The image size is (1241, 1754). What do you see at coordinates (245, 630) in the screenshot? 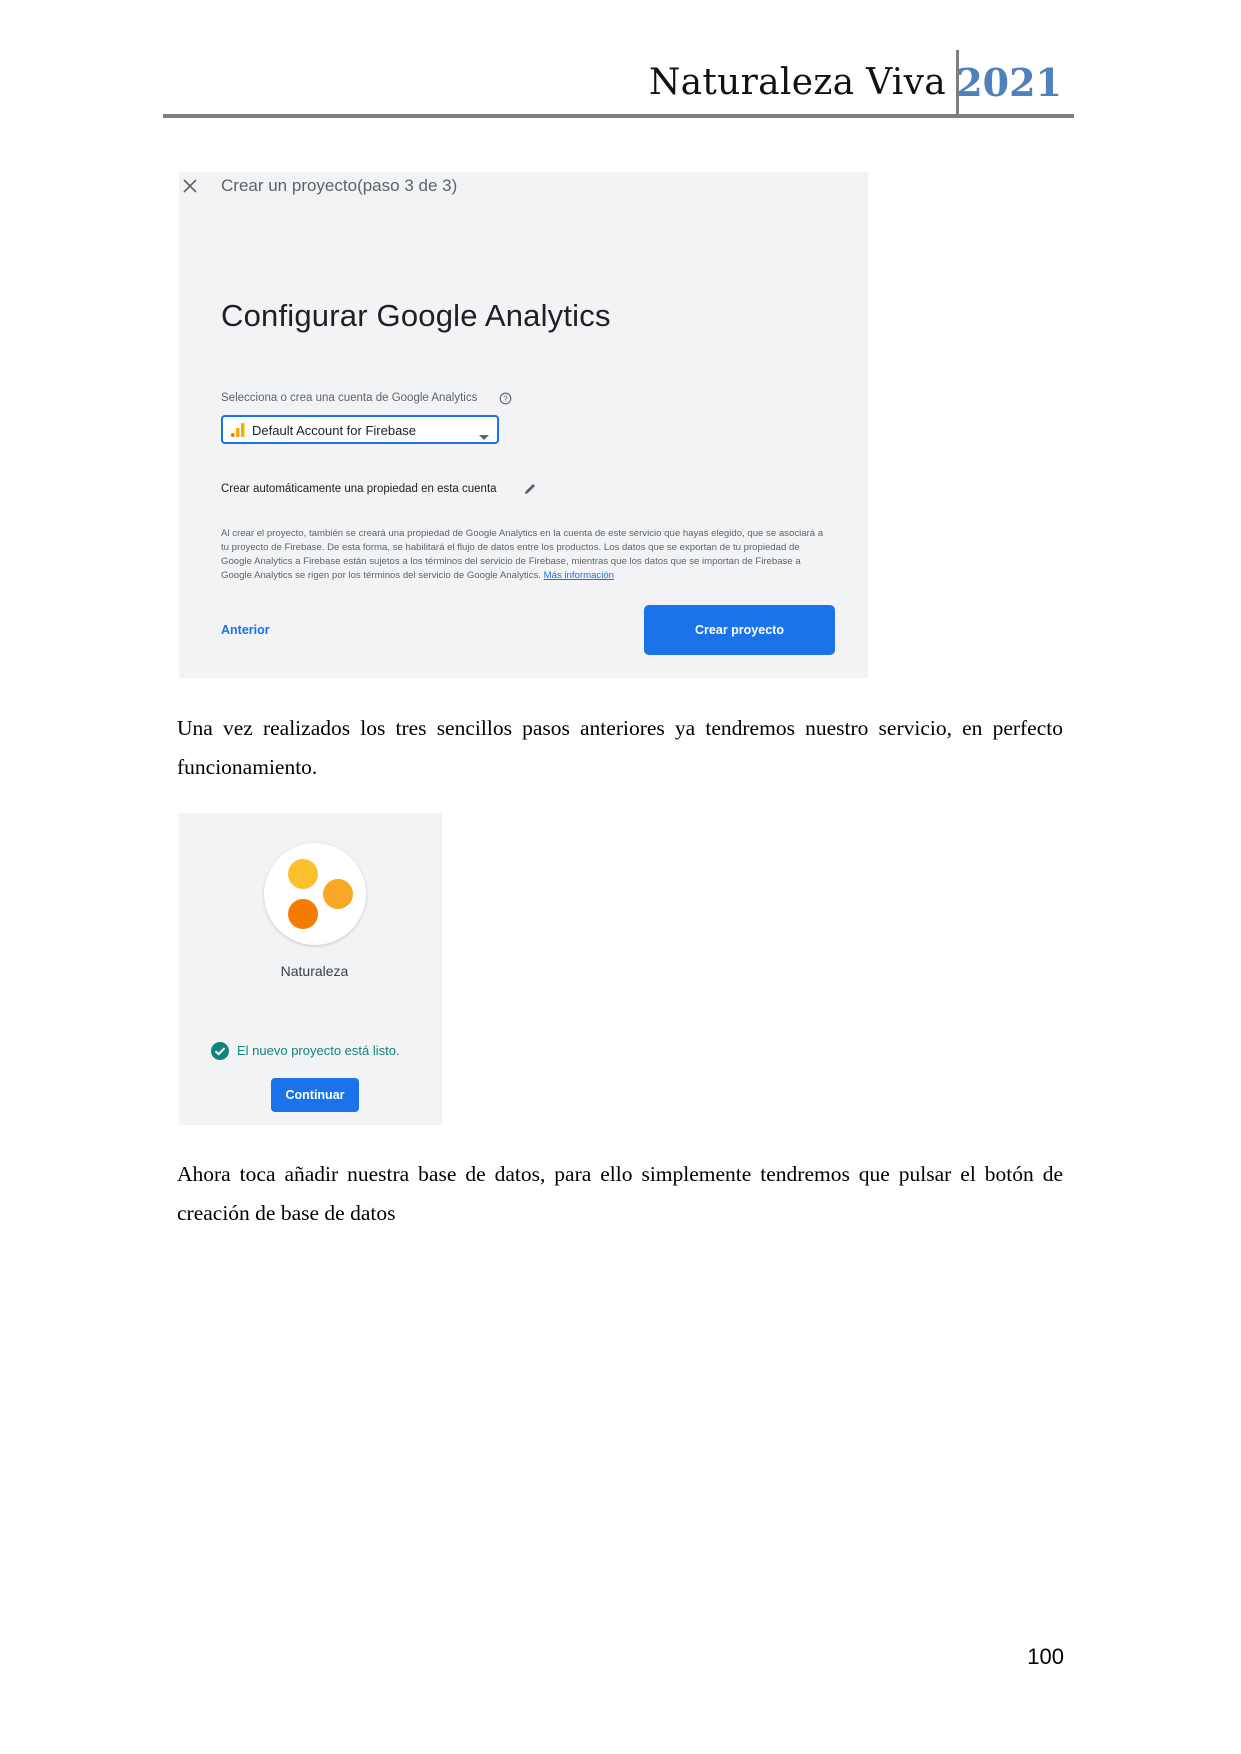
I see `back-button: Anterior` at bounding box center [245, 630].